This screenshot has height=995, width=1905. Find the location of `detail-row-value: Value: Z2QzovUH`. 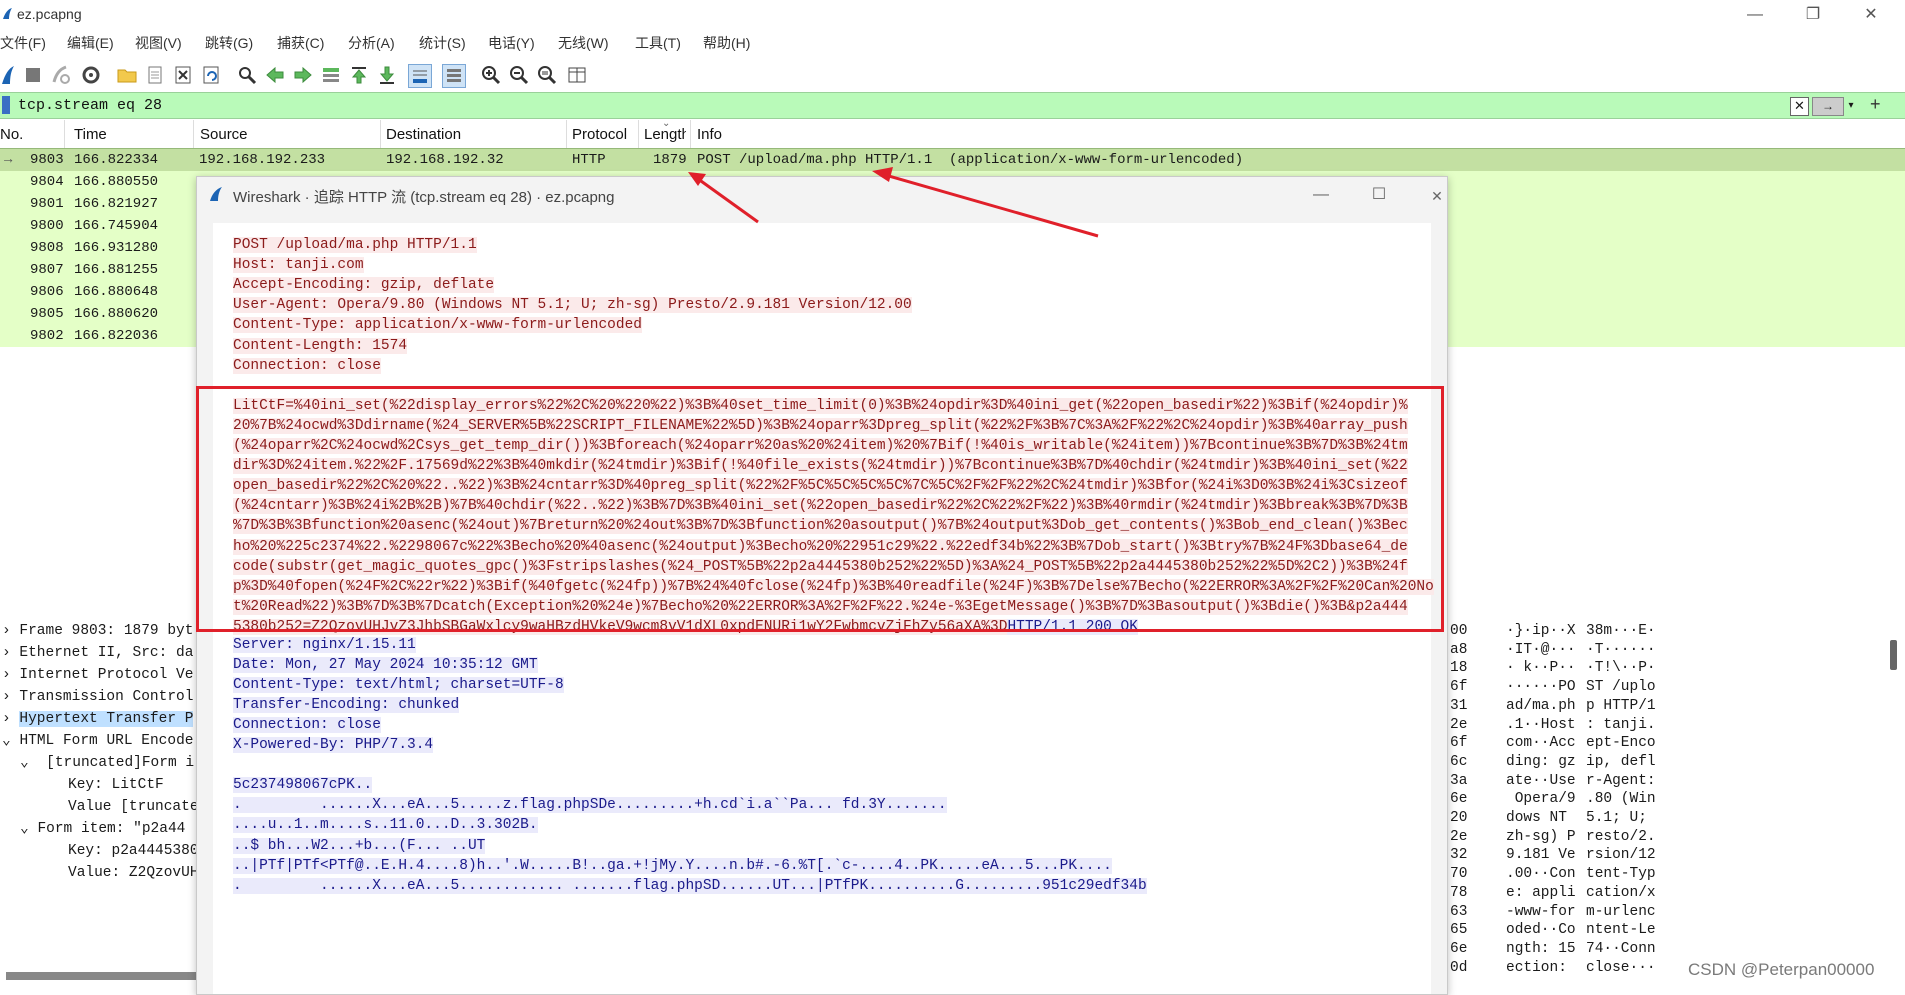

detail-row-value: Value: Z2QzovUH is located at coordinates (133, 873).